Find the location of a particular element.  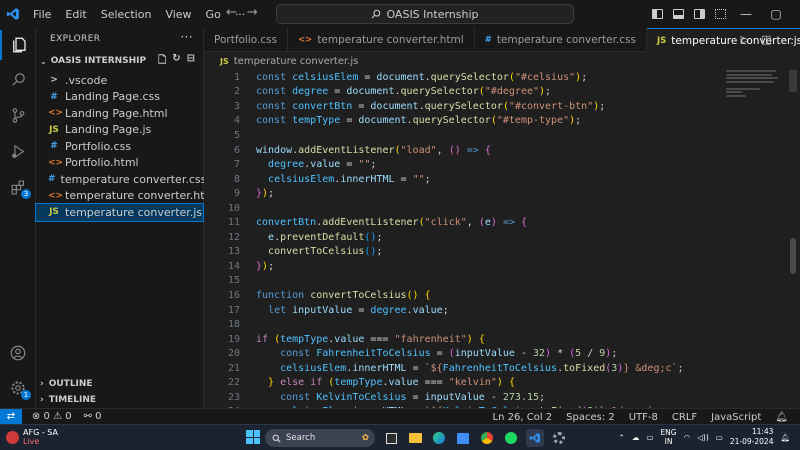

tab-label: temperature converter.css is located at coordinates (566, 40).